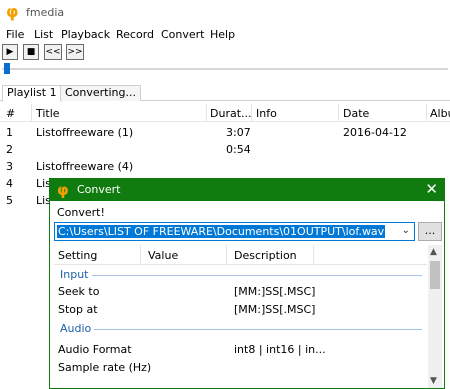 The image size is (450, 389). What do you see at coordinates (225, 132) in the screenshot?
I see `playlist-row: 1 Listoffreeware (1) 3:07 2016-04-12` at bounding box center [225, 132].